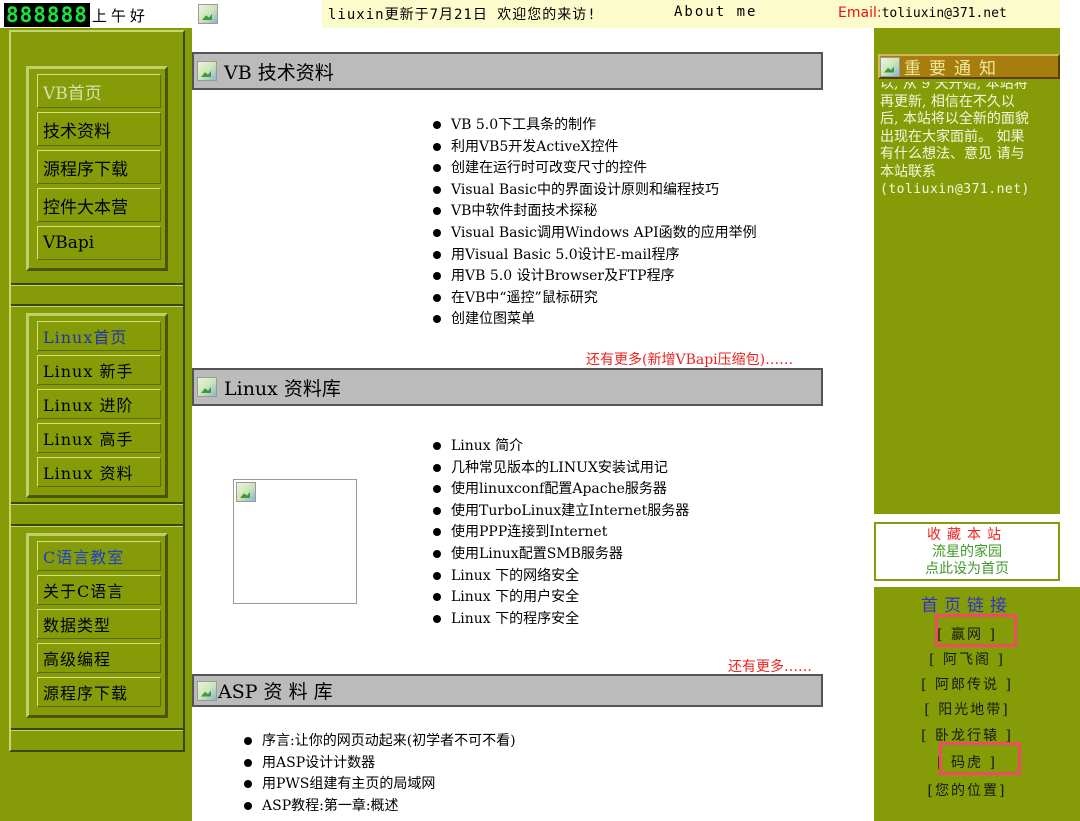 Image resolution: width=1080 pixels, height=821 pixels. Describe the element at coordinates (99, 590) in the screenshot. I see `menu-item-about-c: 关于C语言` at that location.